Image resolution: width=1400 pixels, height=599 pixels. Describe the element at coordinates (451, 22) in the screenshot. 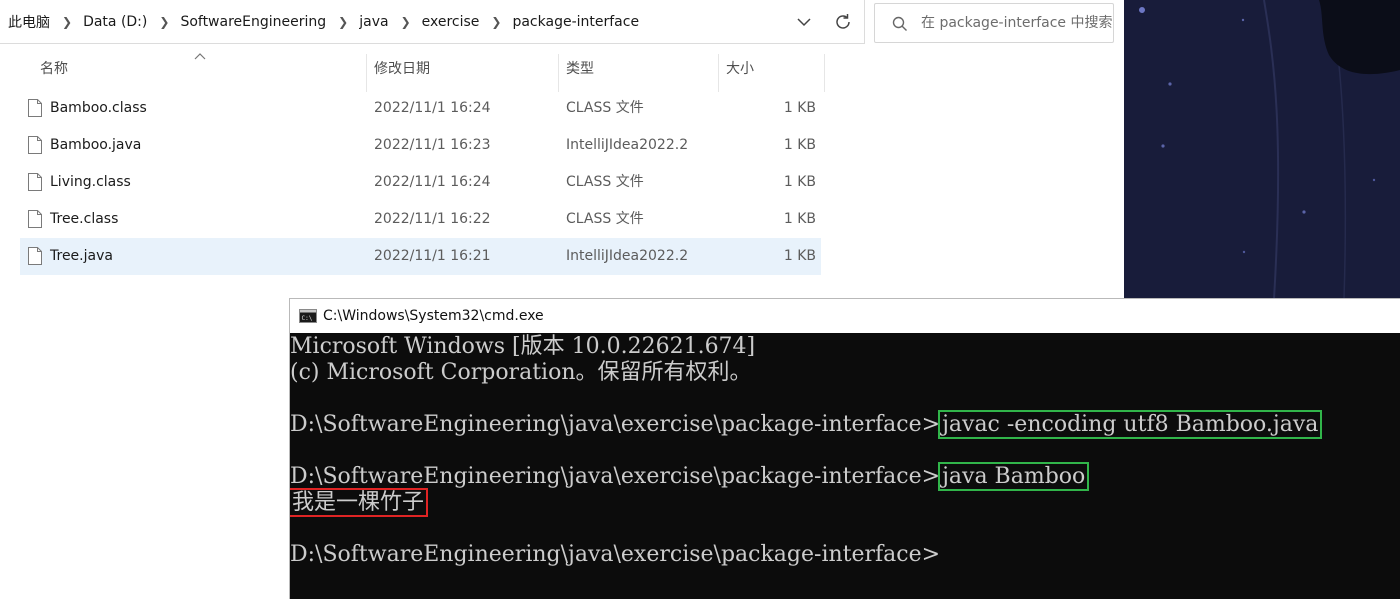

I see `breadcrumb-exercise: exercise` at that location.